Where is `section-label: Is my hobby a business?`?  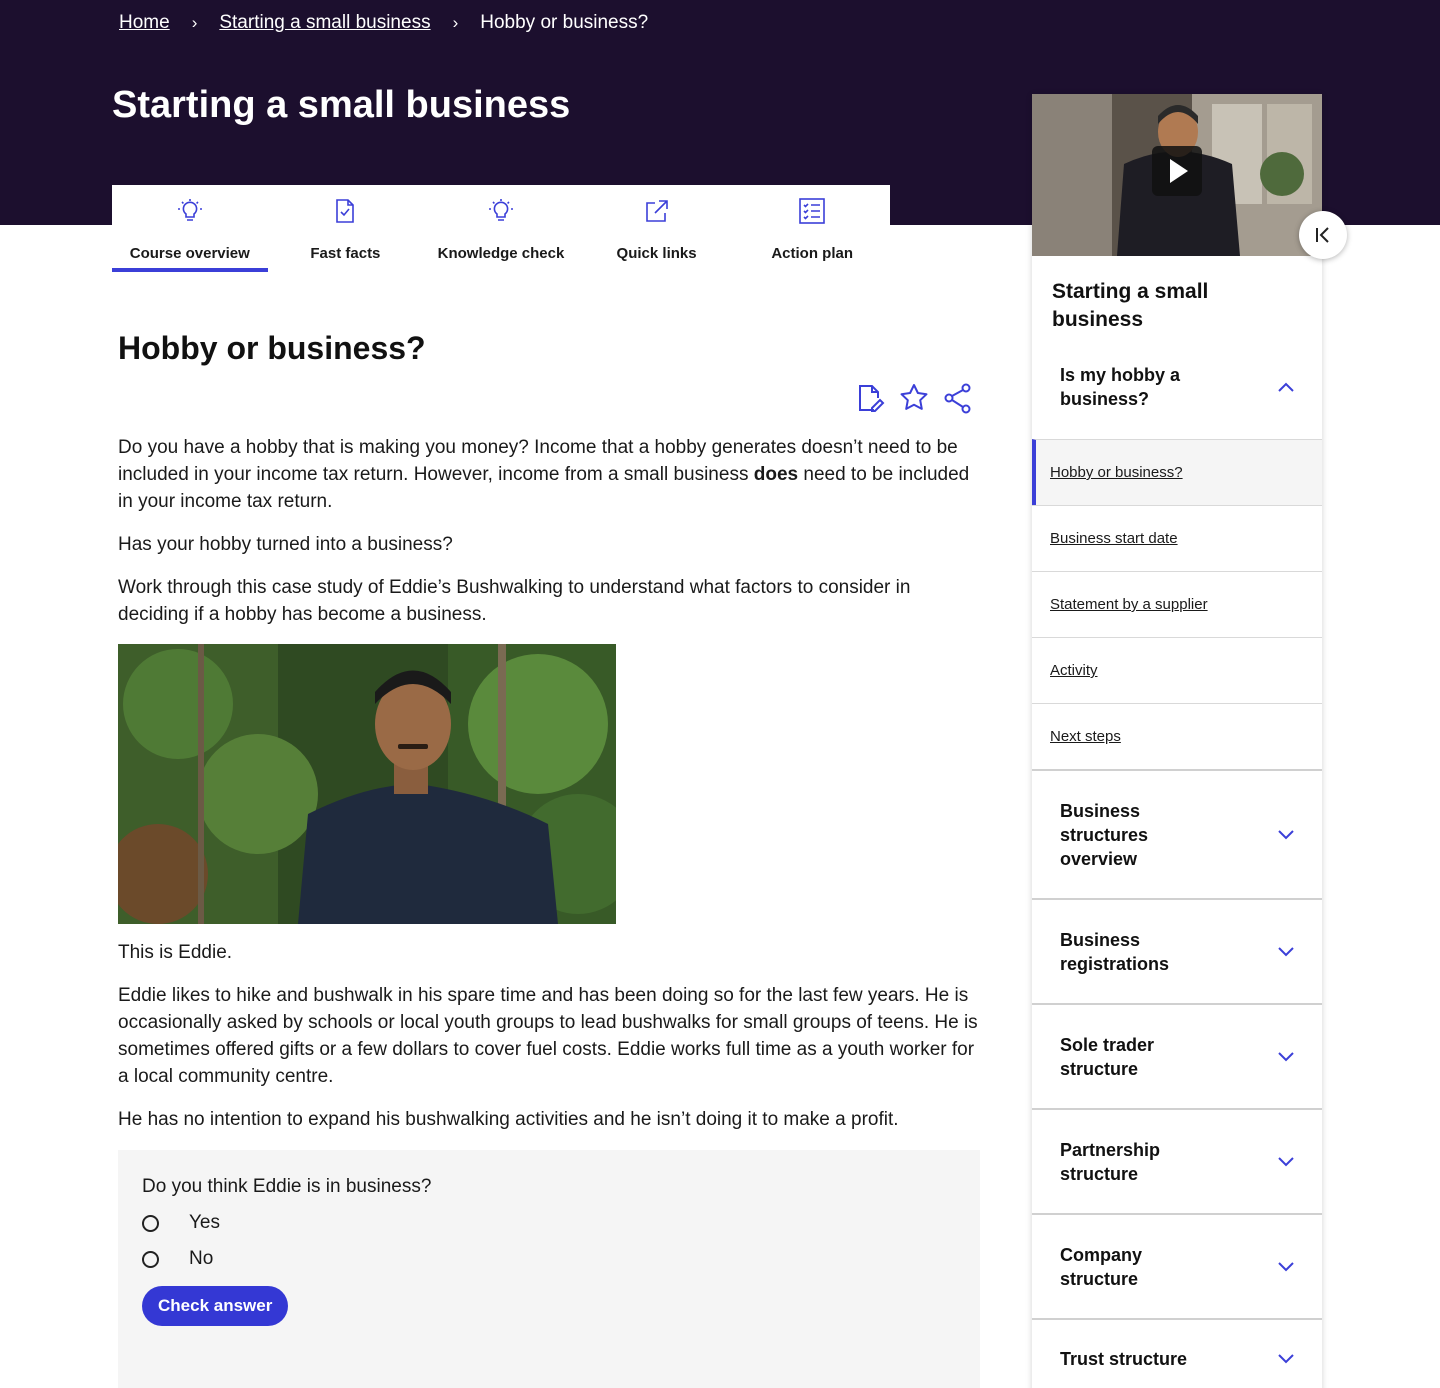
section-label: Is my hobby a business? is located at coordinates (1120, 386).